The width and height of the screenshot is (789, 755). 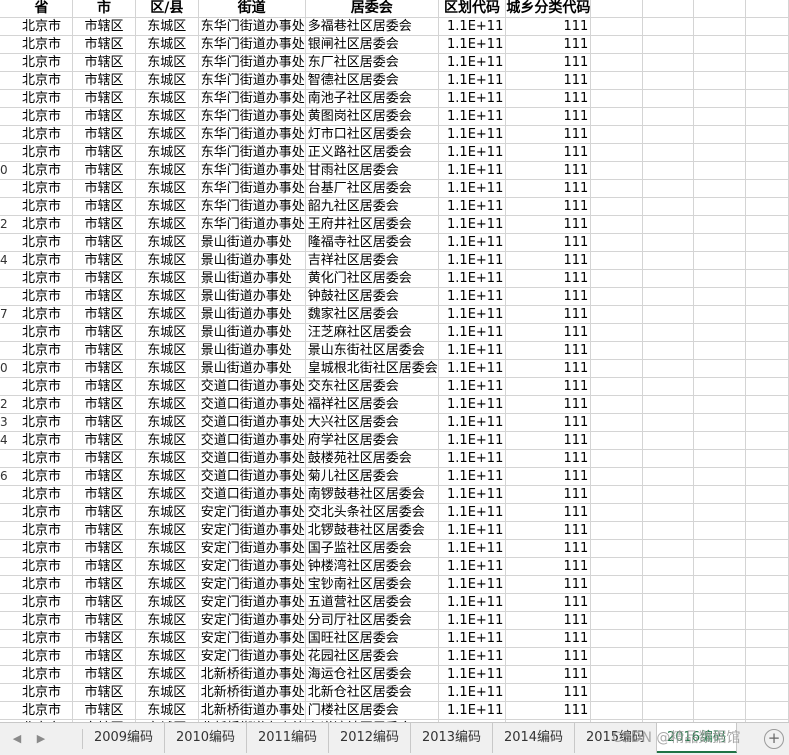 I want to click on column-header-cell: 城乡分类代码, so click(x=548, y=9).